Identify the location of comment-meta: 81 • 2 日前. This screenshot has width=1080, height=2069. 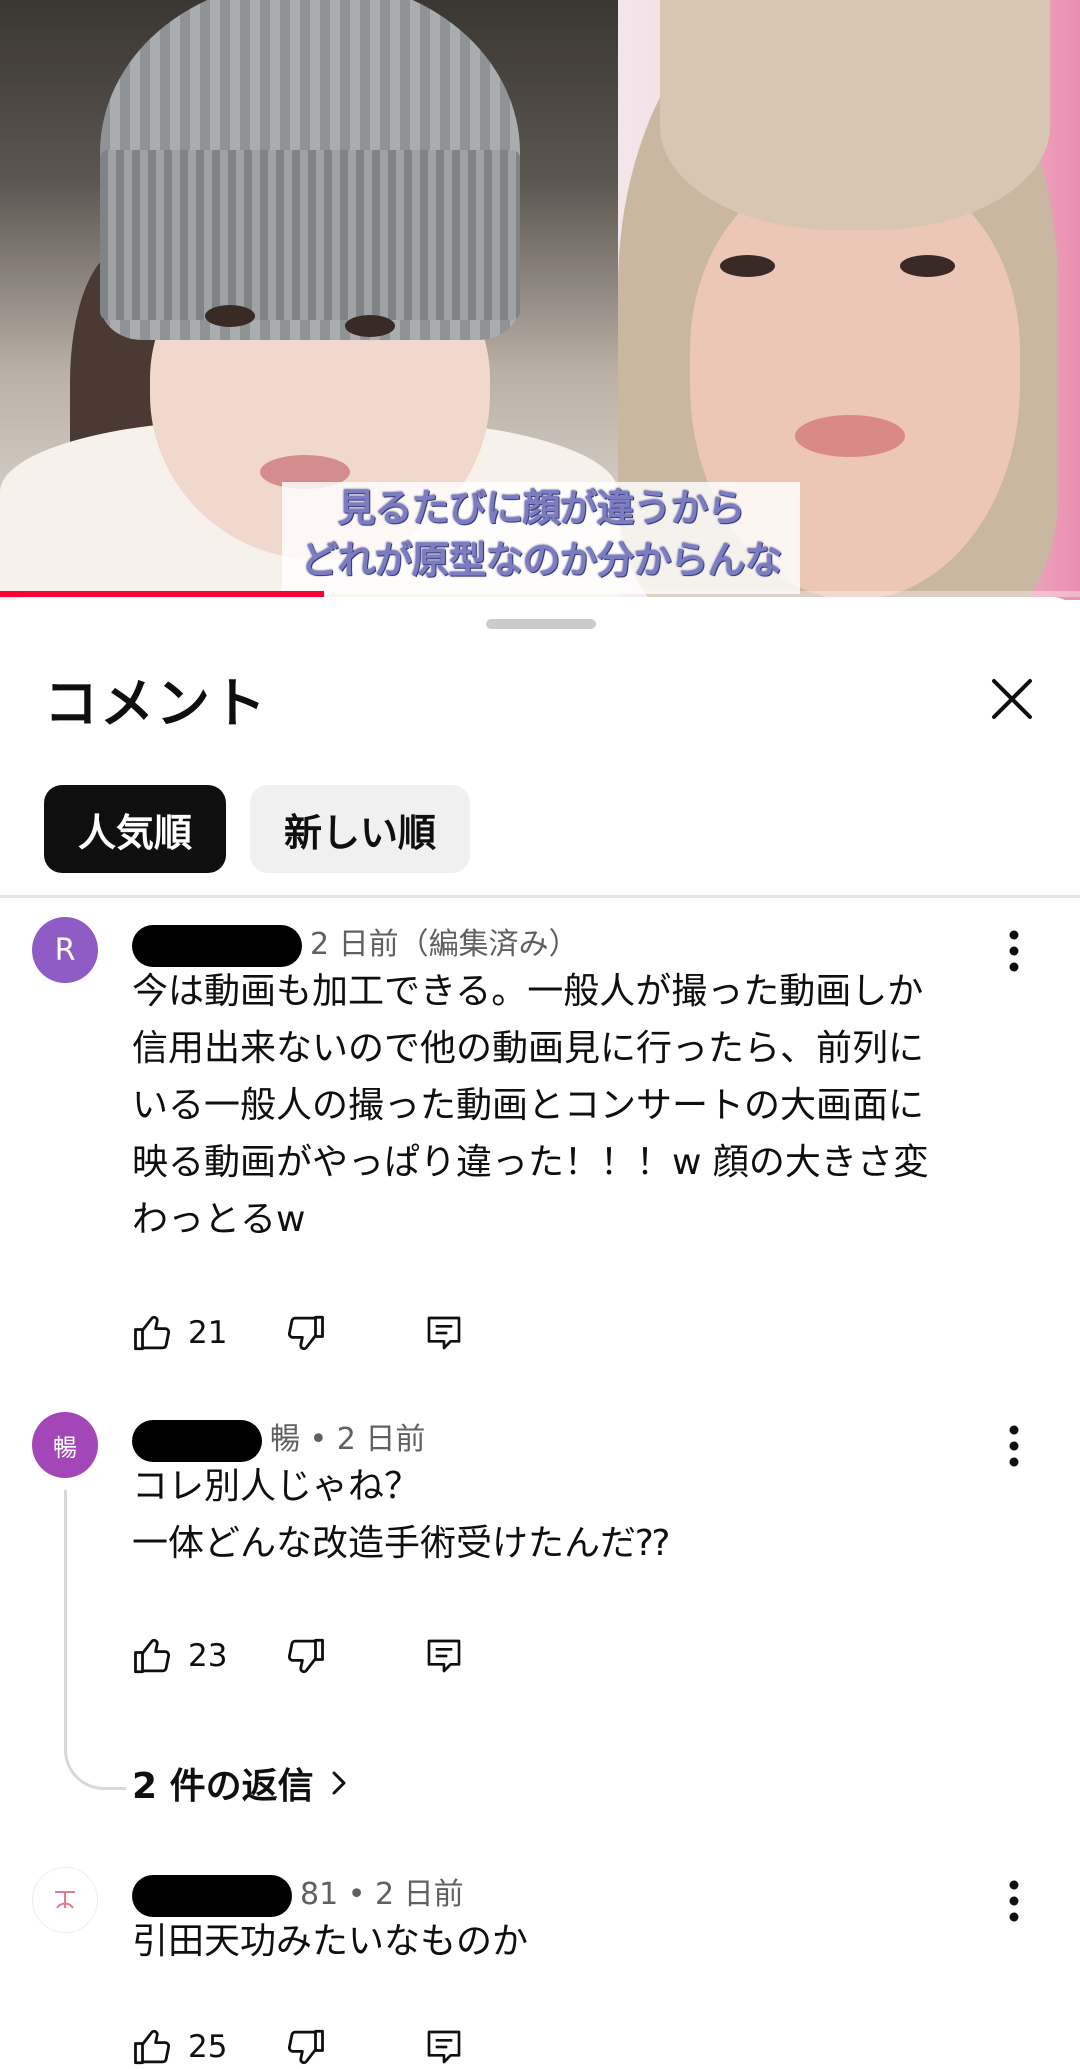
(298, 1893).